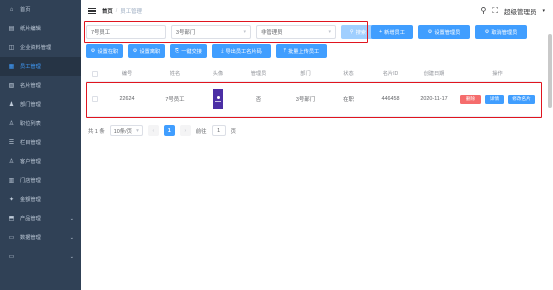  I want to click on star-icon: ✦, so click(11, 199).